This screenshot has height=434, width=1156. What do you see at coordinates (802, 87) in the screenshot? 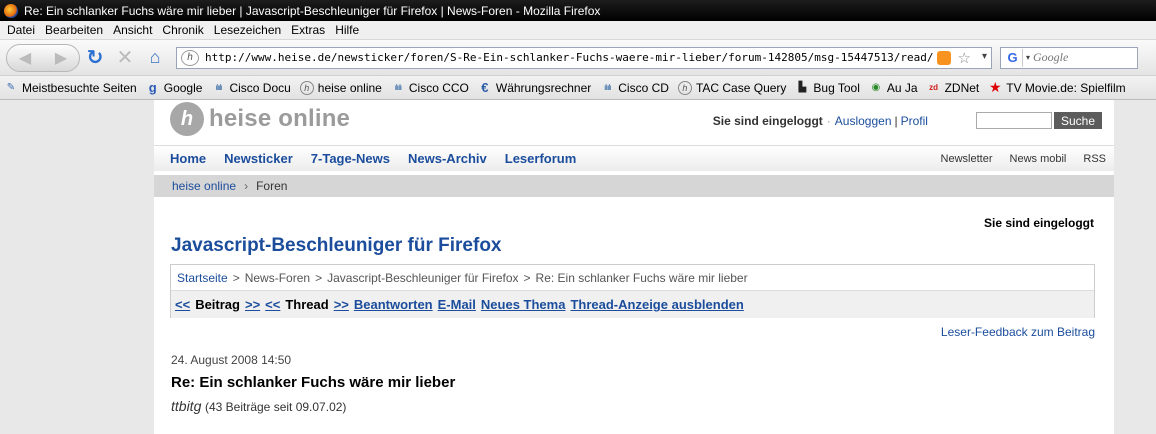
I see `bar-chart-icon: ▙` at bounding box center [802, 87].